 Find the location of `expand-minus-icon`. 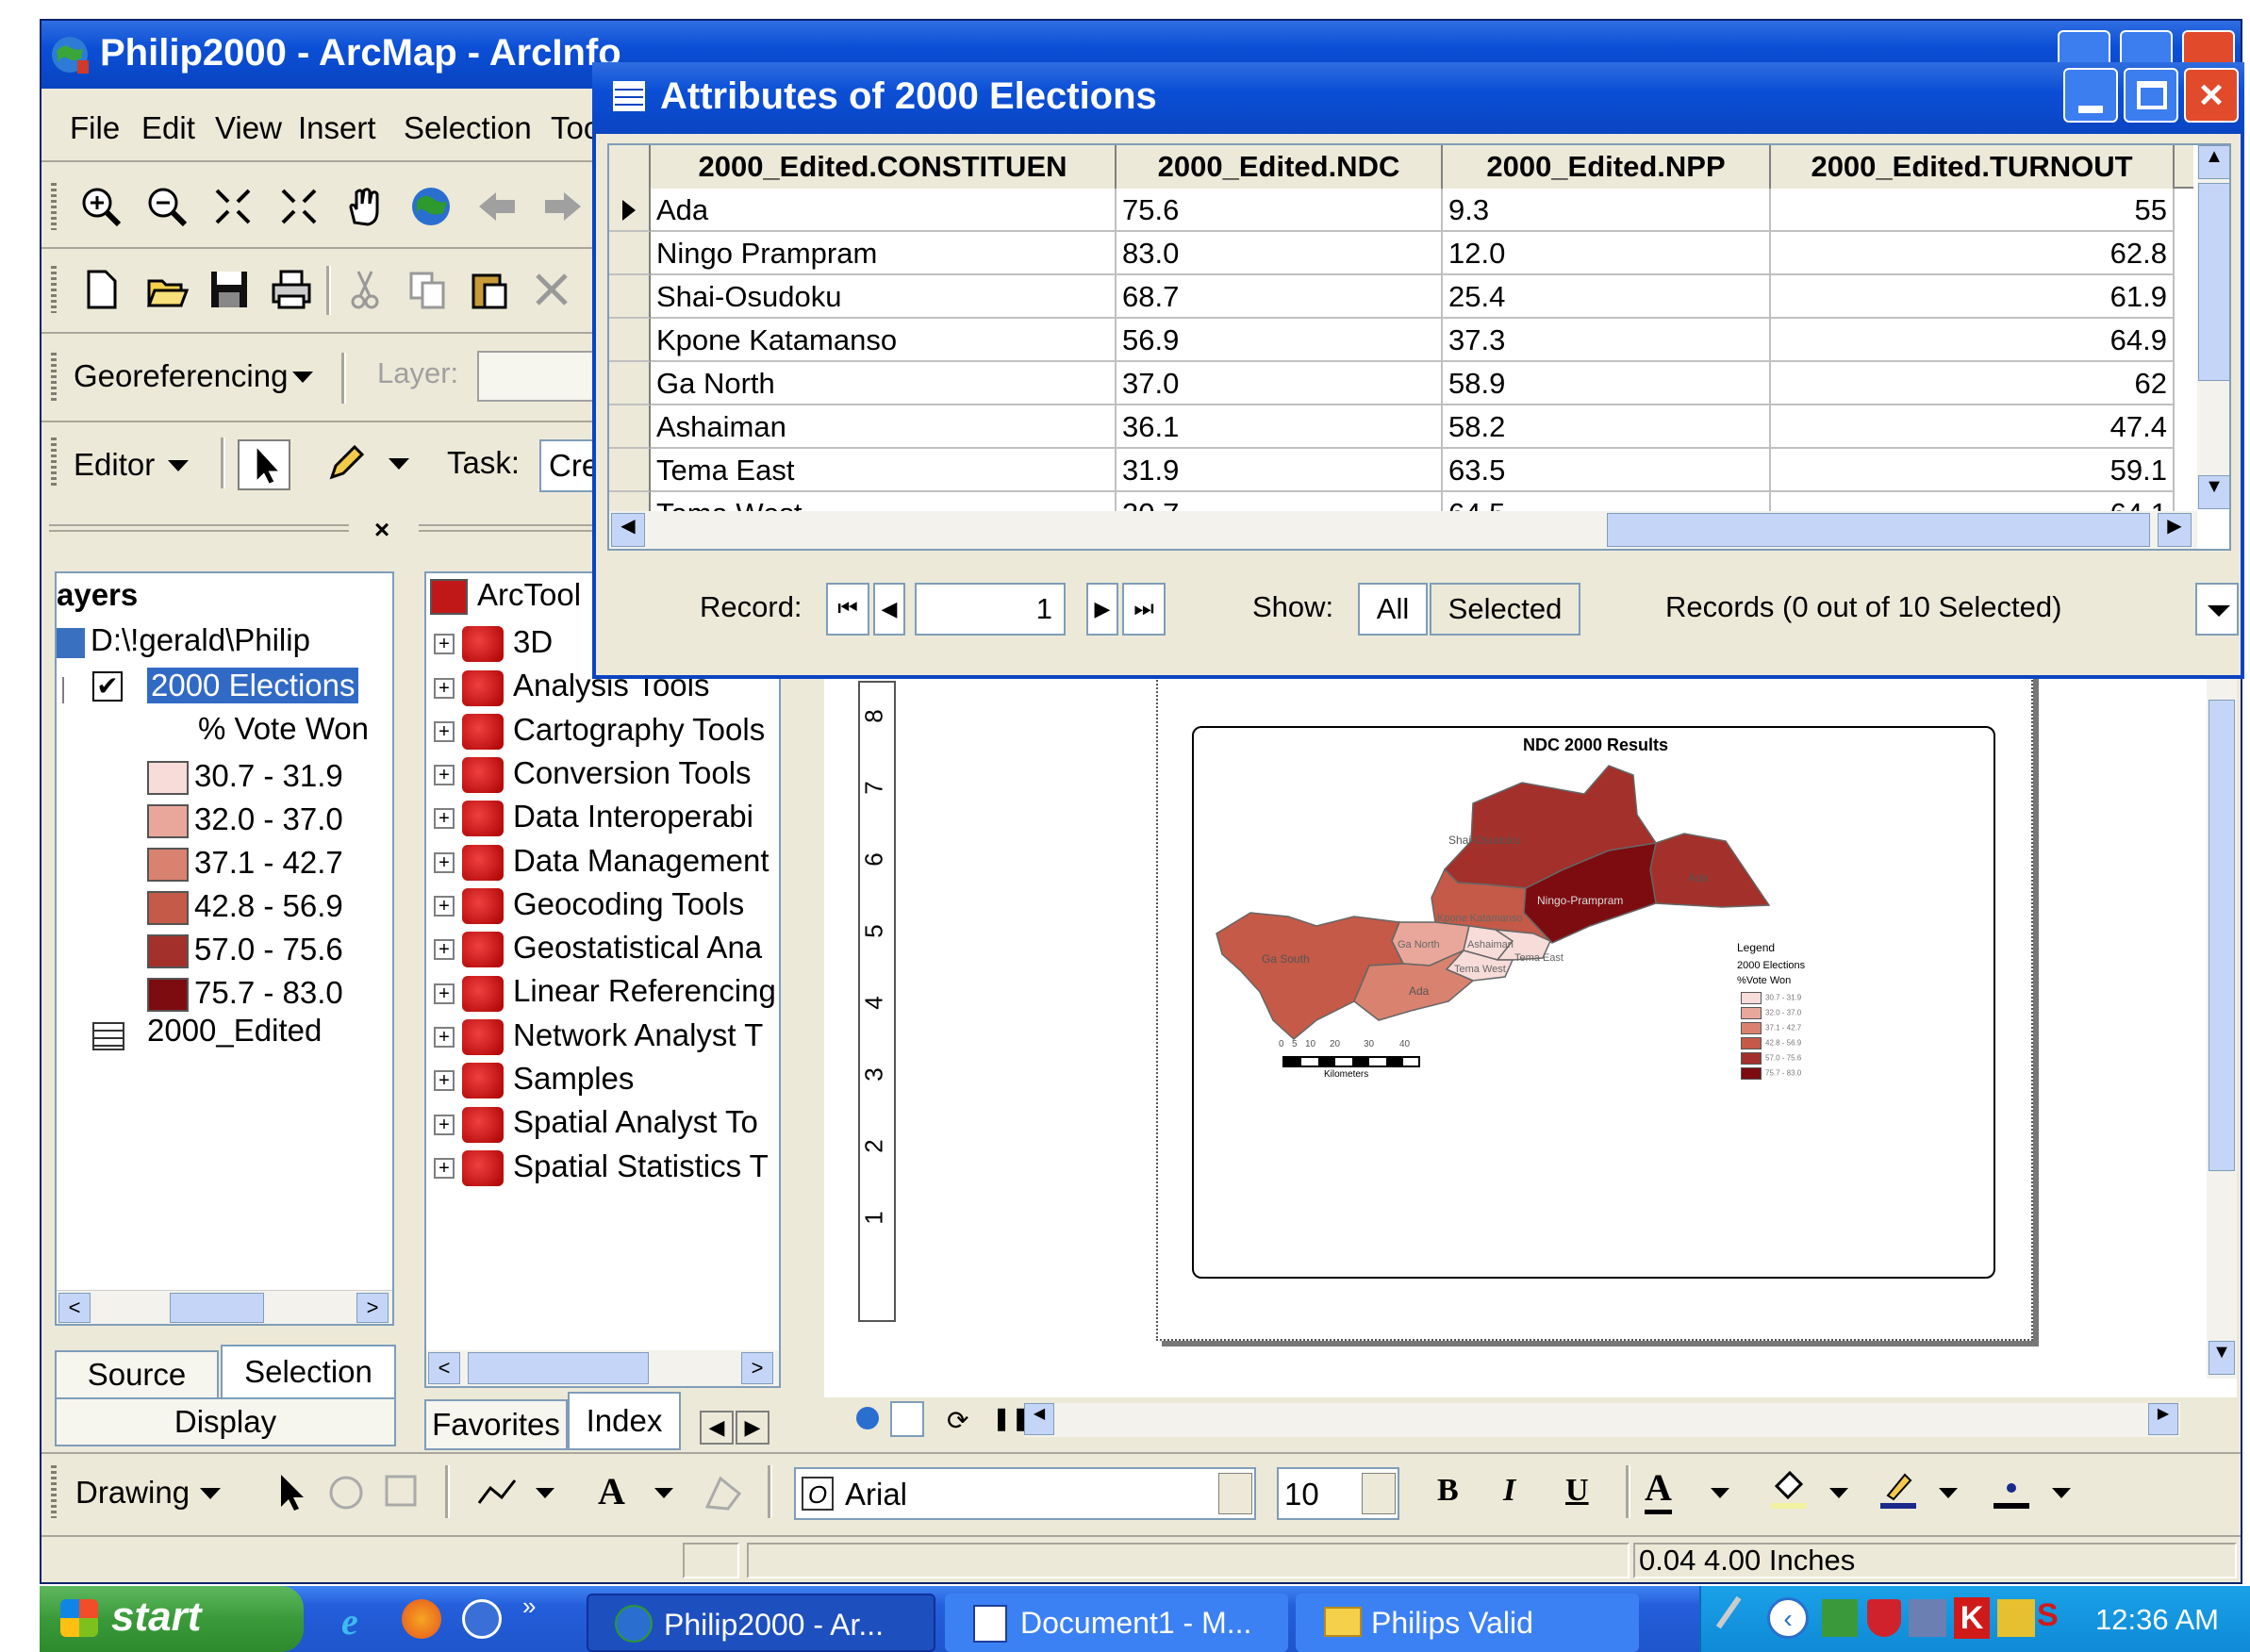

expand-minus-icon is located at coordinates (61, 690).